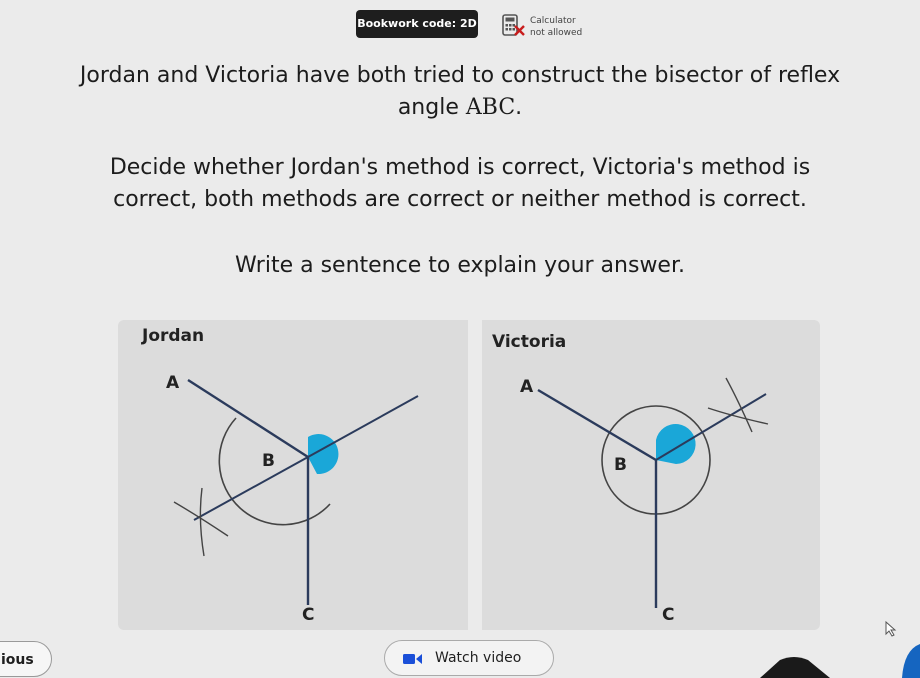  I want to click on watch-video-button: Watch video, so click(469, 658).